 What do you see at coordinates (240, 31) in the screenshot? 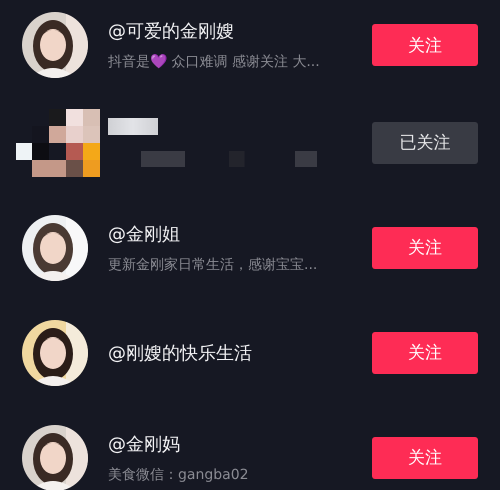
I see `username: @可爱的金刚嫂` at bounding box center [240, 31].